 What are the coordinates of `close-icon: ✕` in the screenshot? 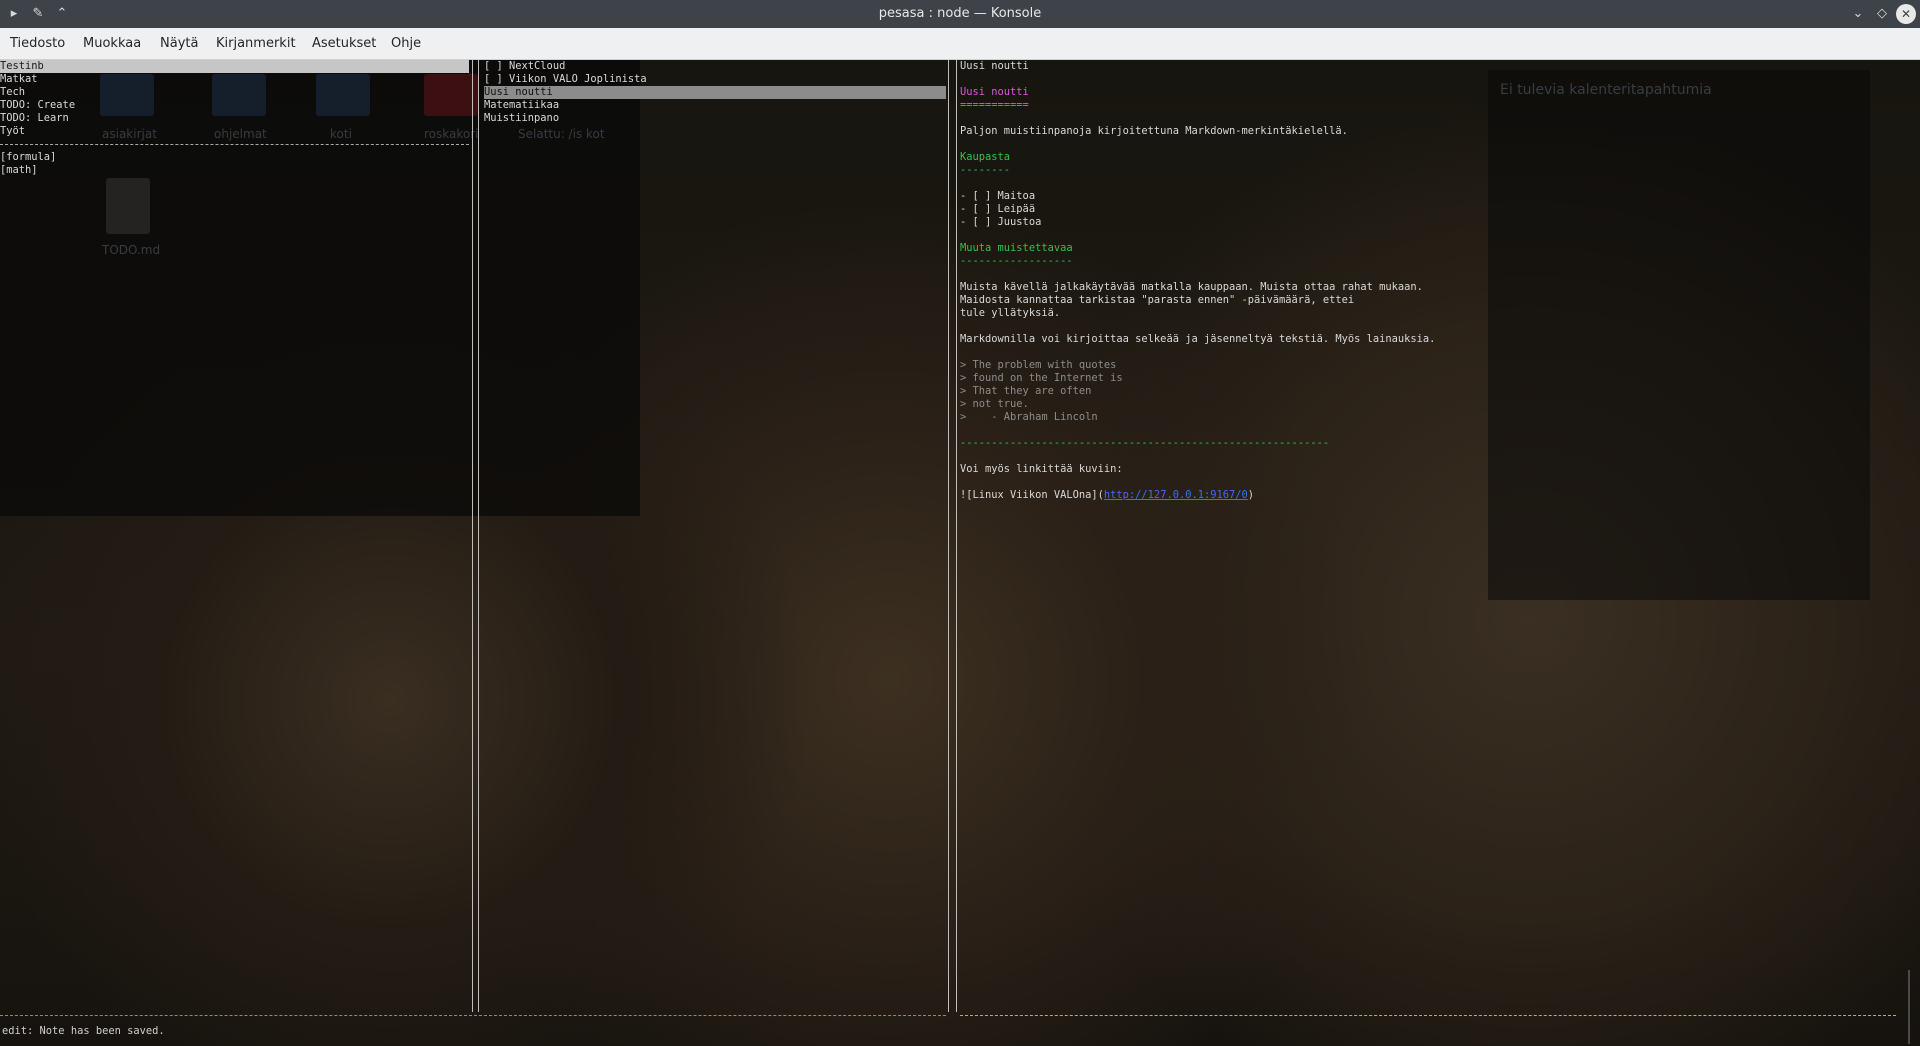 It's located at (1906, 14).